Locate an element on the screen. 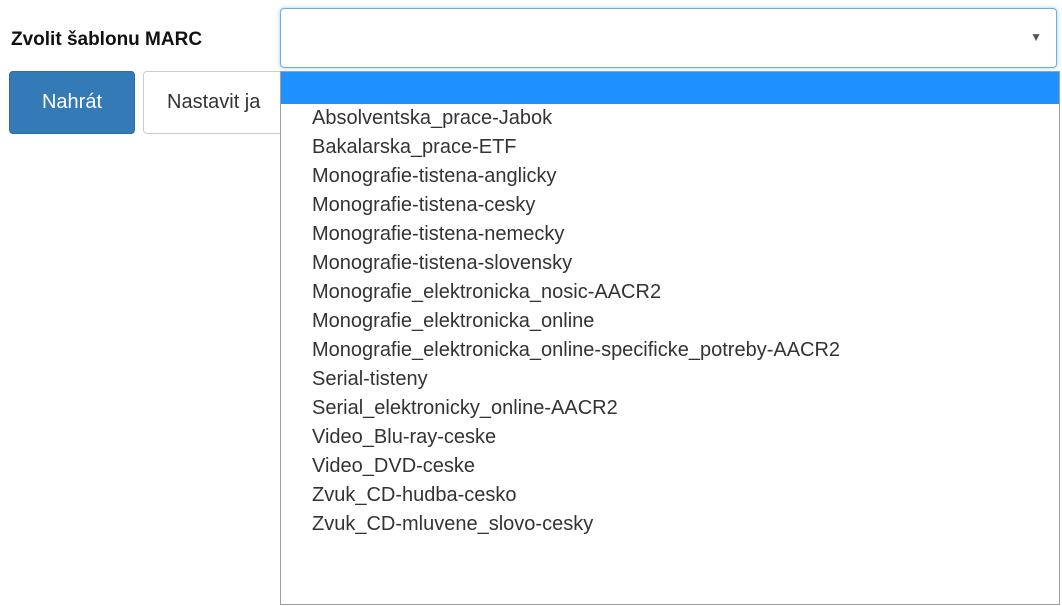 The image size is (1062, 606). triangle-down-icon: ▼ is located at coordinates (1036, 37).